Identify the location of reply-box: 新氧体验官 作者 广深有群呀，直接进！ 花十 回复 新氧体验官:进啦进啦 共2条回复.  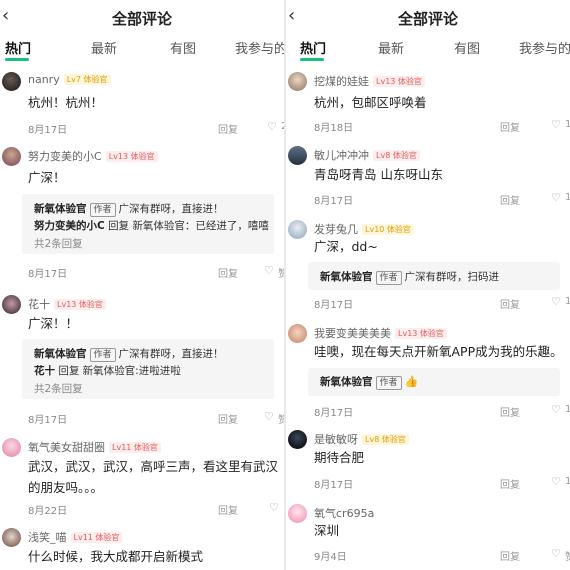
(148, 369).